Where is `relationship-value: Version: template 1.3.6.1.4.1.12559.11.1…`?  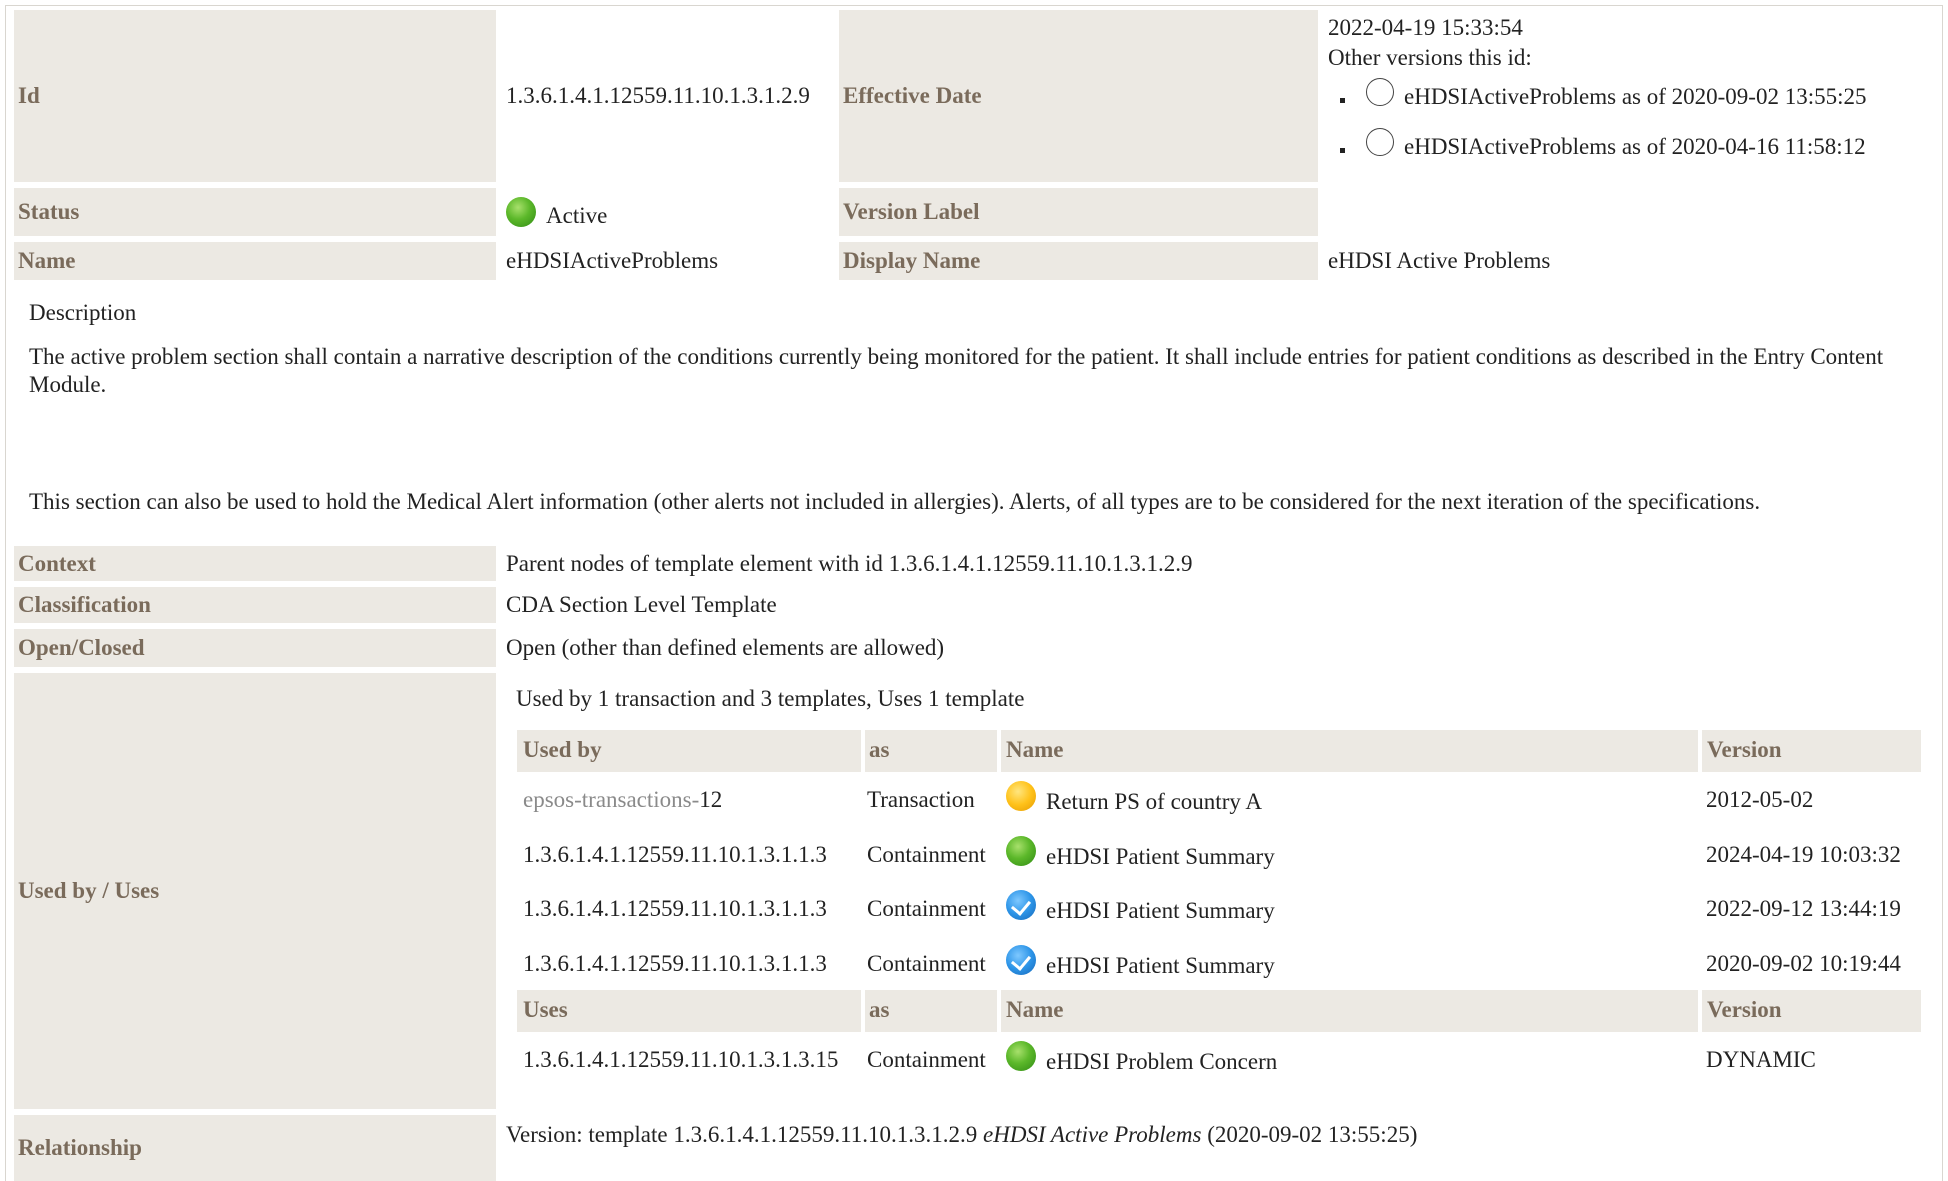
relationship-value: Version: template 1.3.6.1.4.1.12559.11.1… is located at coordinates (961, 1135).